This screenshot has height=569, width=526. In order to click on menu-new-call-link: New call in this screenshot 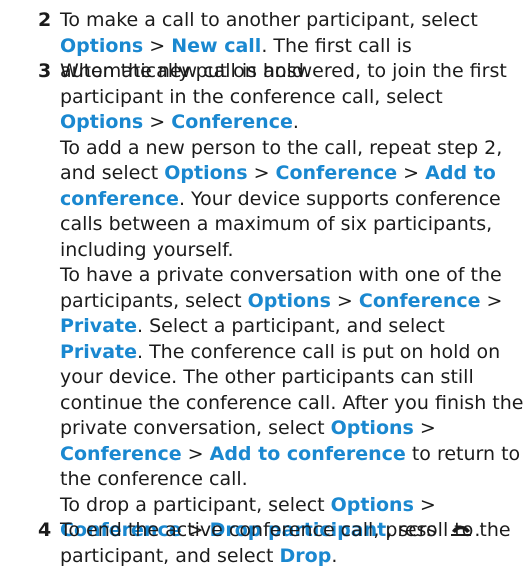, I will do `click(216, 46)`.